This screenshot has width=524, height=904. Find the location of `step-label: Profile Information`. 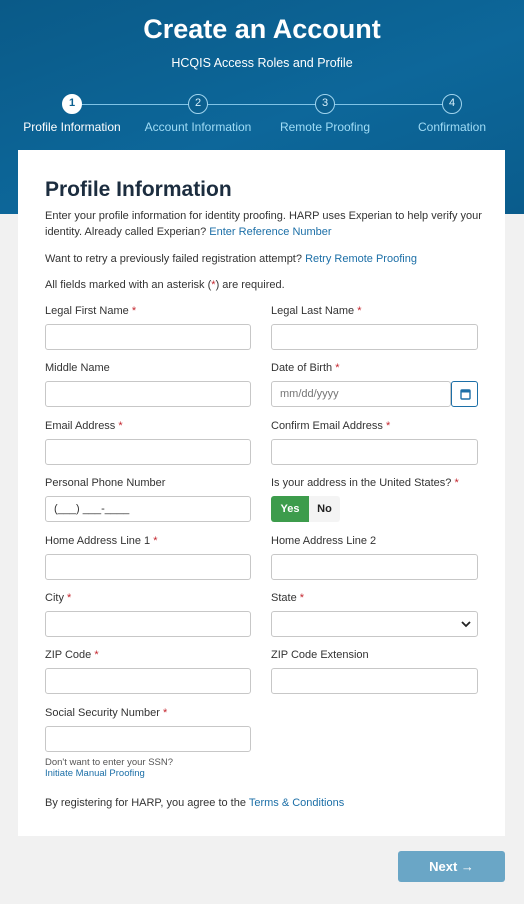

step-label: Profile Information is located at coordinates (72, 127).